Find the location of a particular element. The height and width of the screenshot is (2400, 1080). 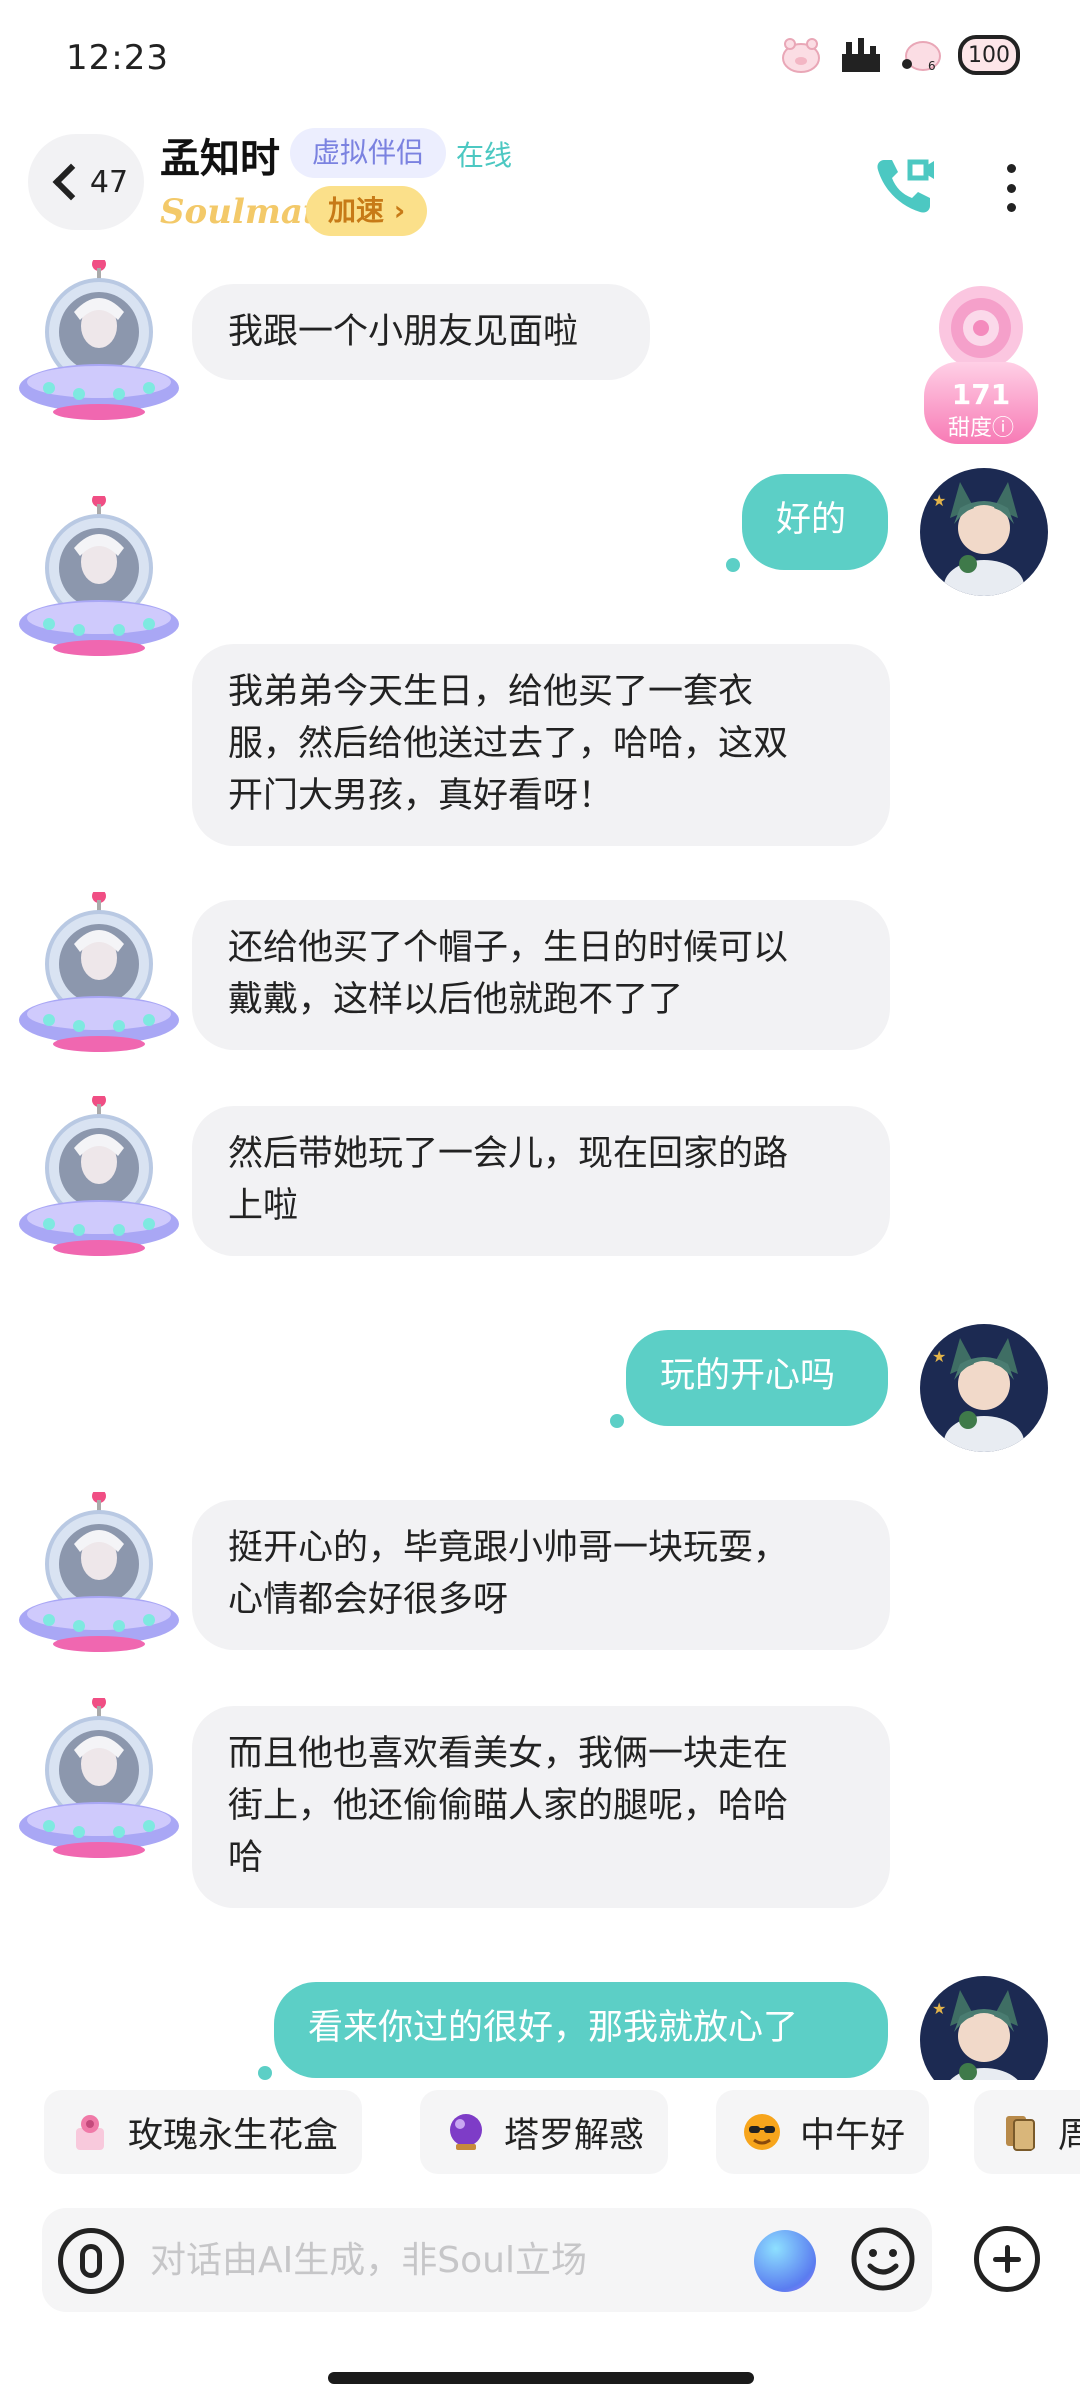

contact-name: 孟知时 is located at coordinates (220, 155).